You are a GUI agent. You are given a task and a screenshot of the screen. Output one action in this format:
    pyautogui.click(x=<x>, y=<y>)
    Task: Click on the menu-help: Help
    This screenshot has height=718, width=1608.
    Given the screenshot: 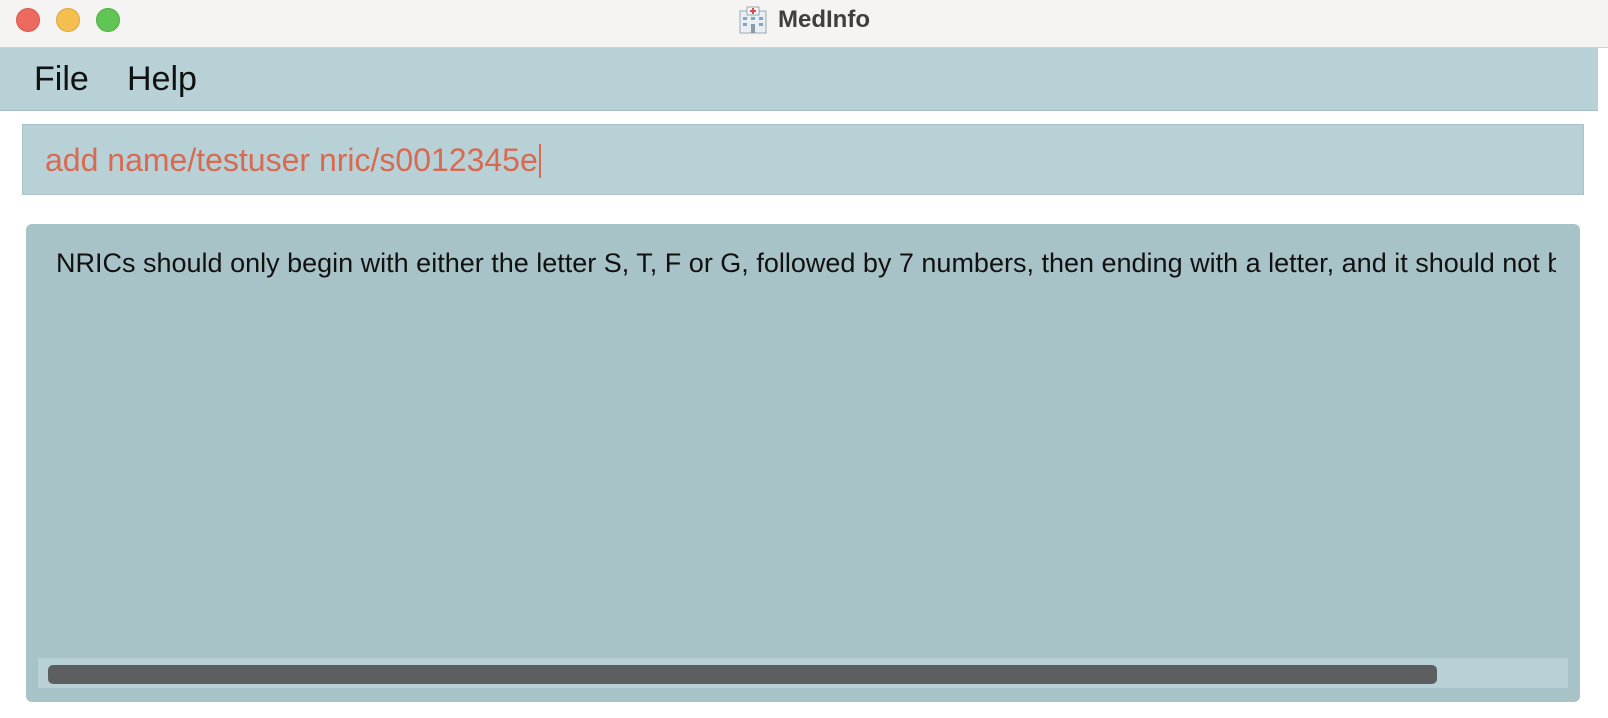 What is the action you would take?
    pyautogui.click(x=162, y=79)
    